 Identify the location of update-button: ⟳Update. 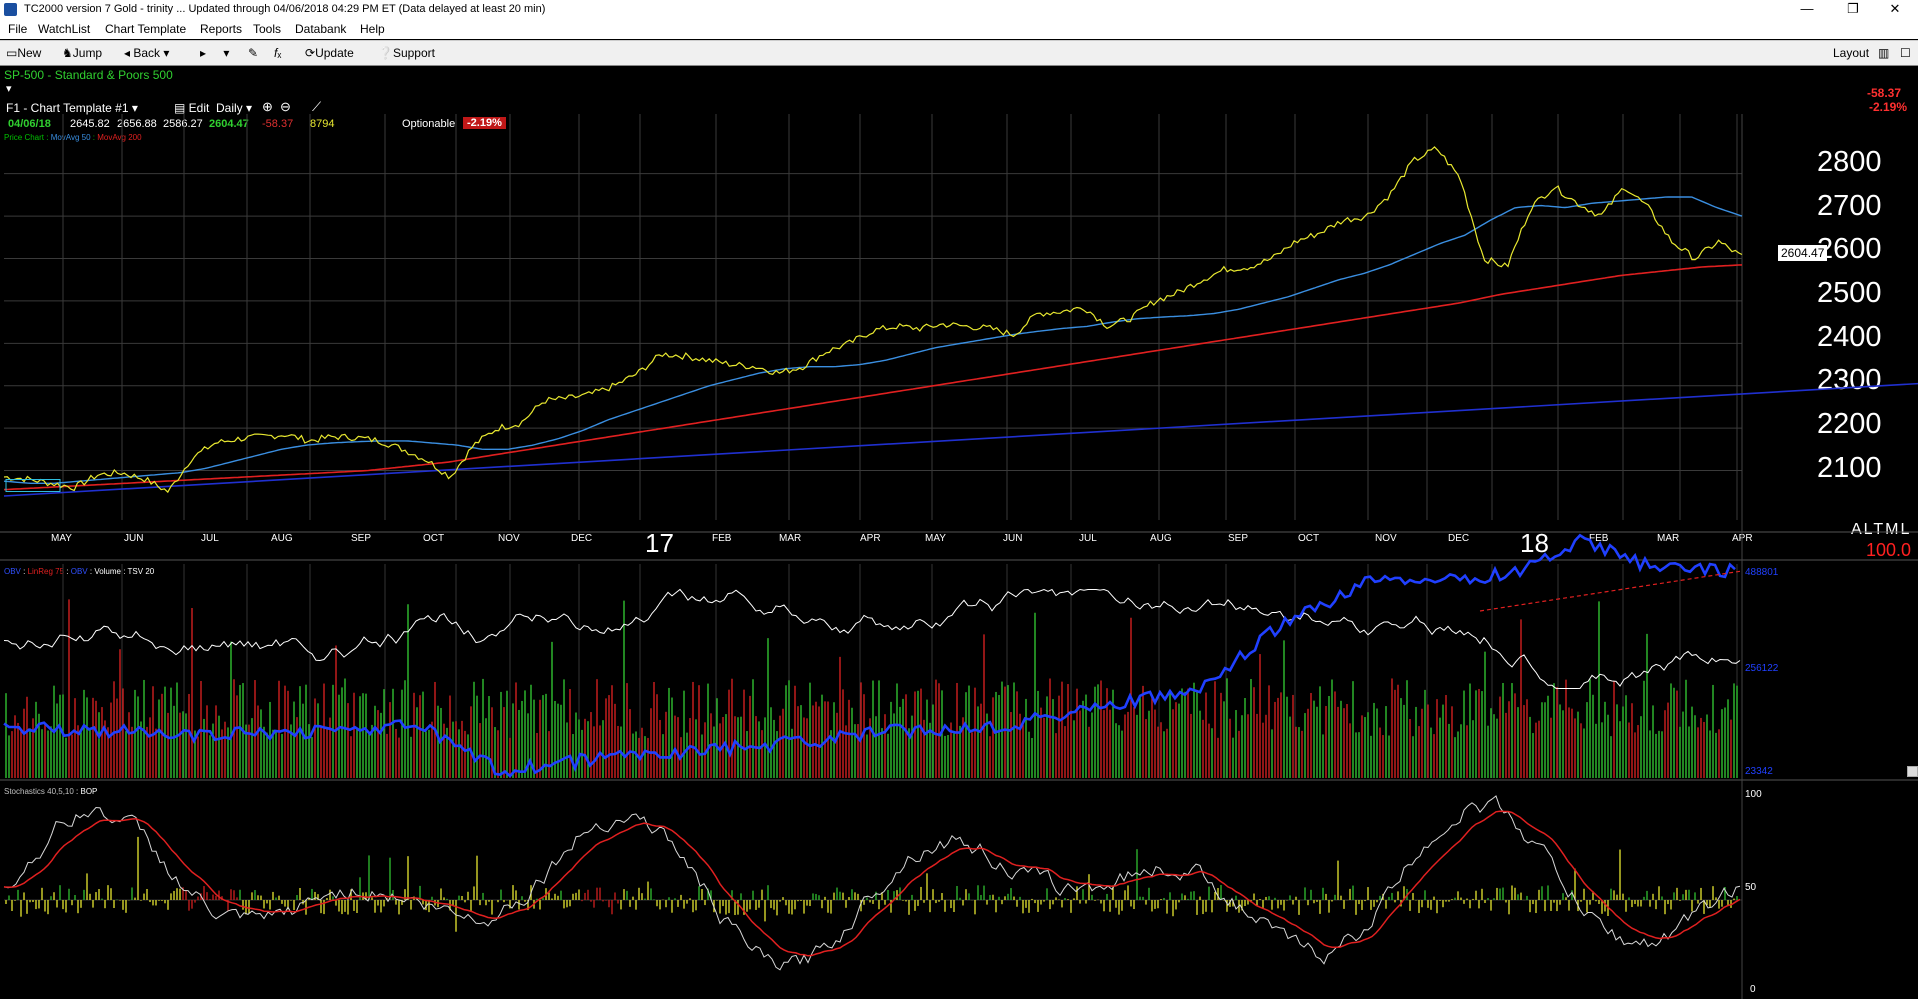
(329, 53).